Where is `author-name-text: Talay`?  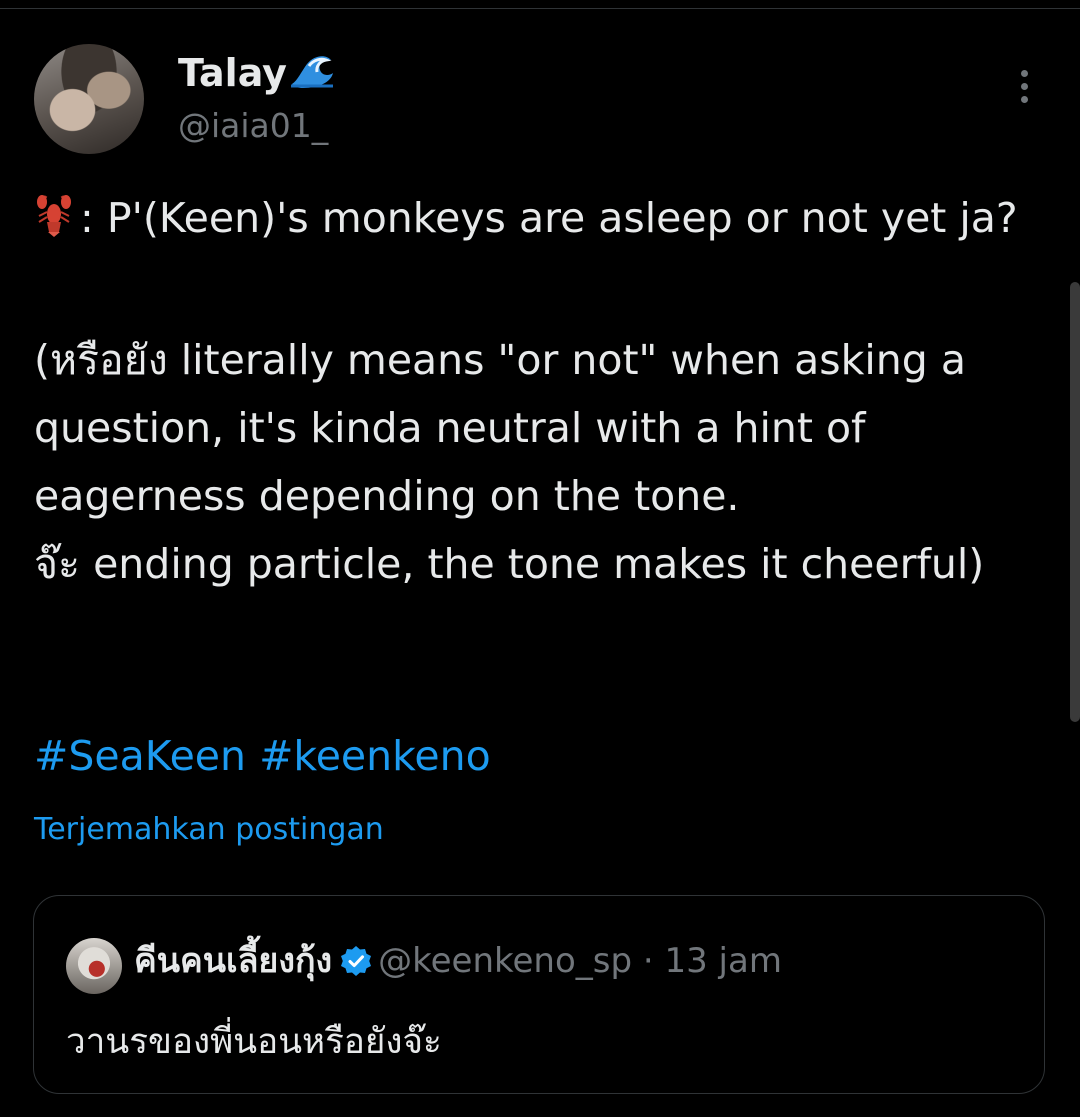 author-name-text: Talay is located at coordinates (232, 73).